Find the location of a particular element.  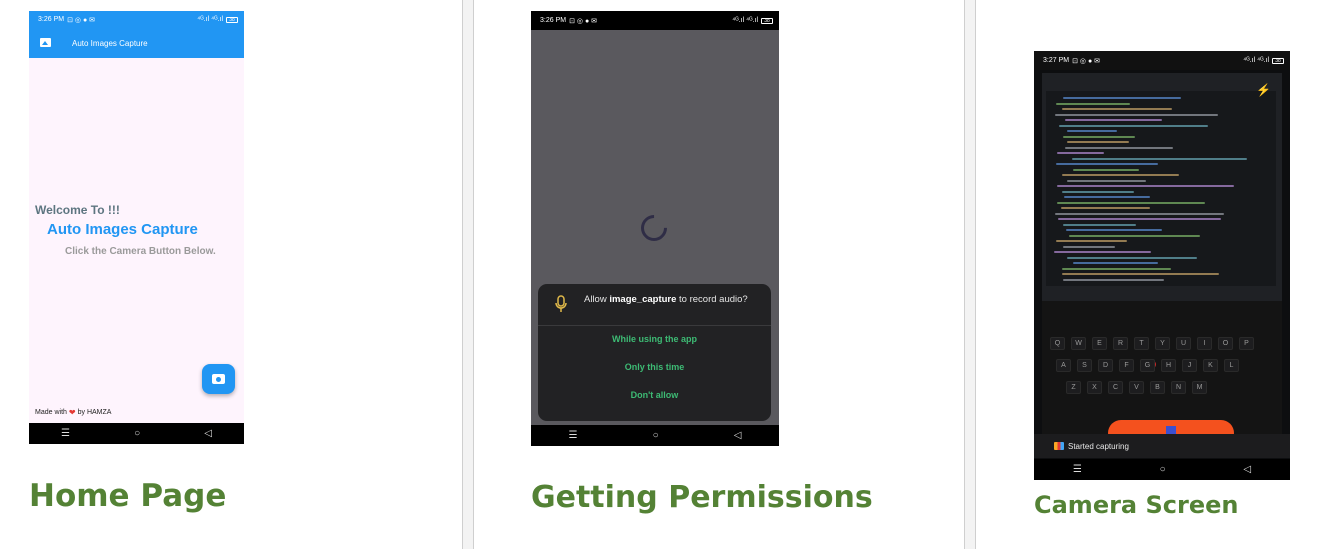

permissions-caption: Getting Permissions is located at coordinates (702, 497).